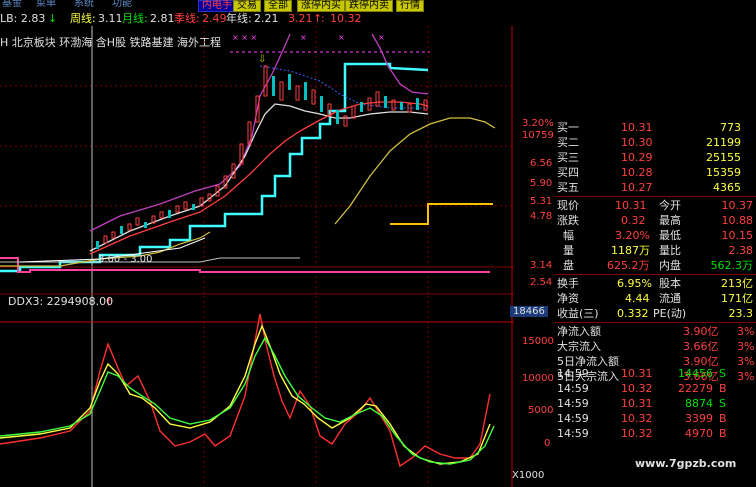  Describe the element at coordinates (308, 37) in the screenshot. I see `signal-markers: × × × × × ×` at that location.